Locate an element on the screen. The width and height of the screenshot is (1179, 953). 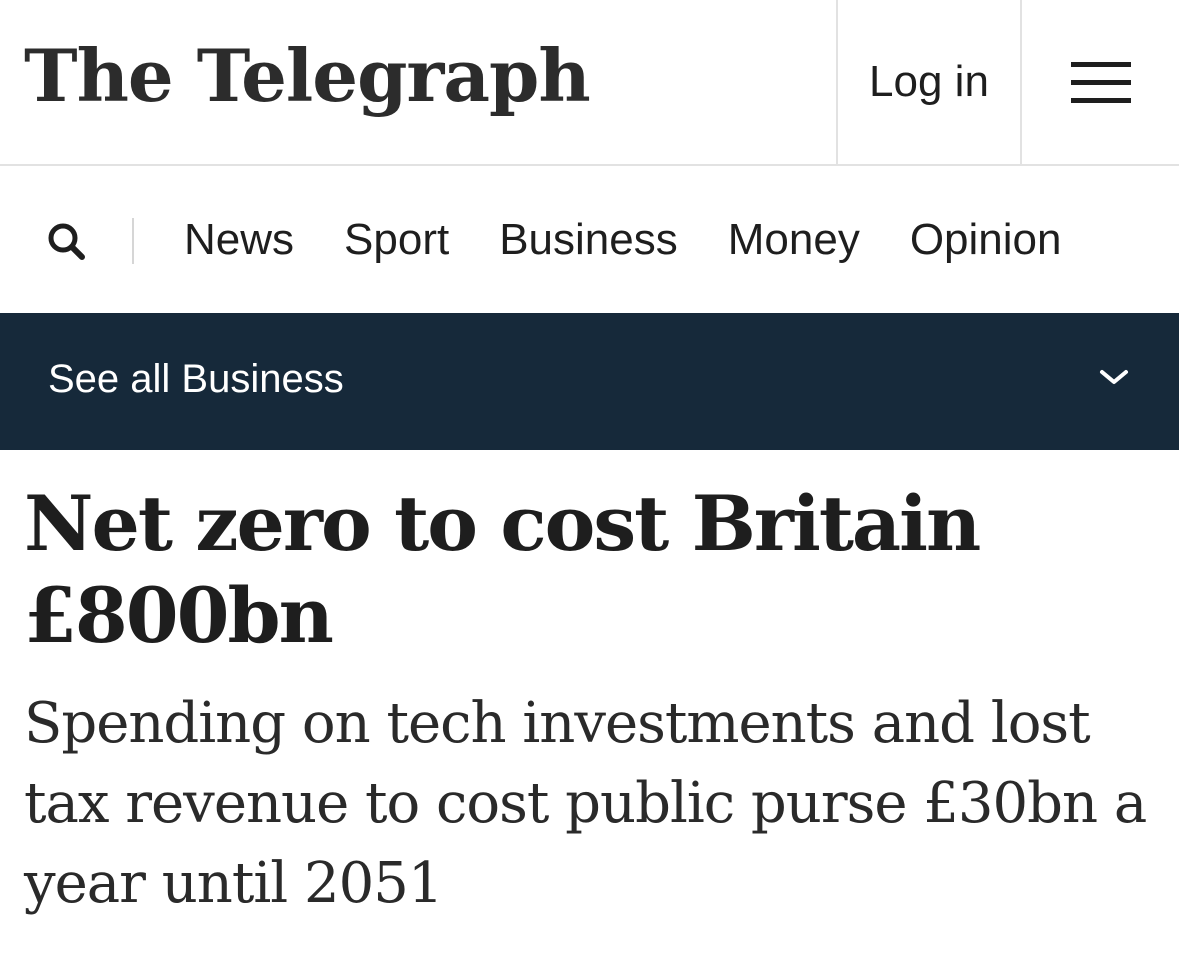
search-icon is located at coordinates (66, 241).